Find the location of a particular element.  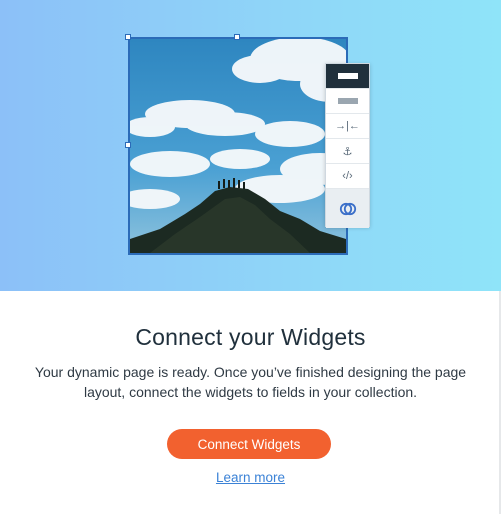

code-icon: ‹/› is located at coordinates (347, 176).